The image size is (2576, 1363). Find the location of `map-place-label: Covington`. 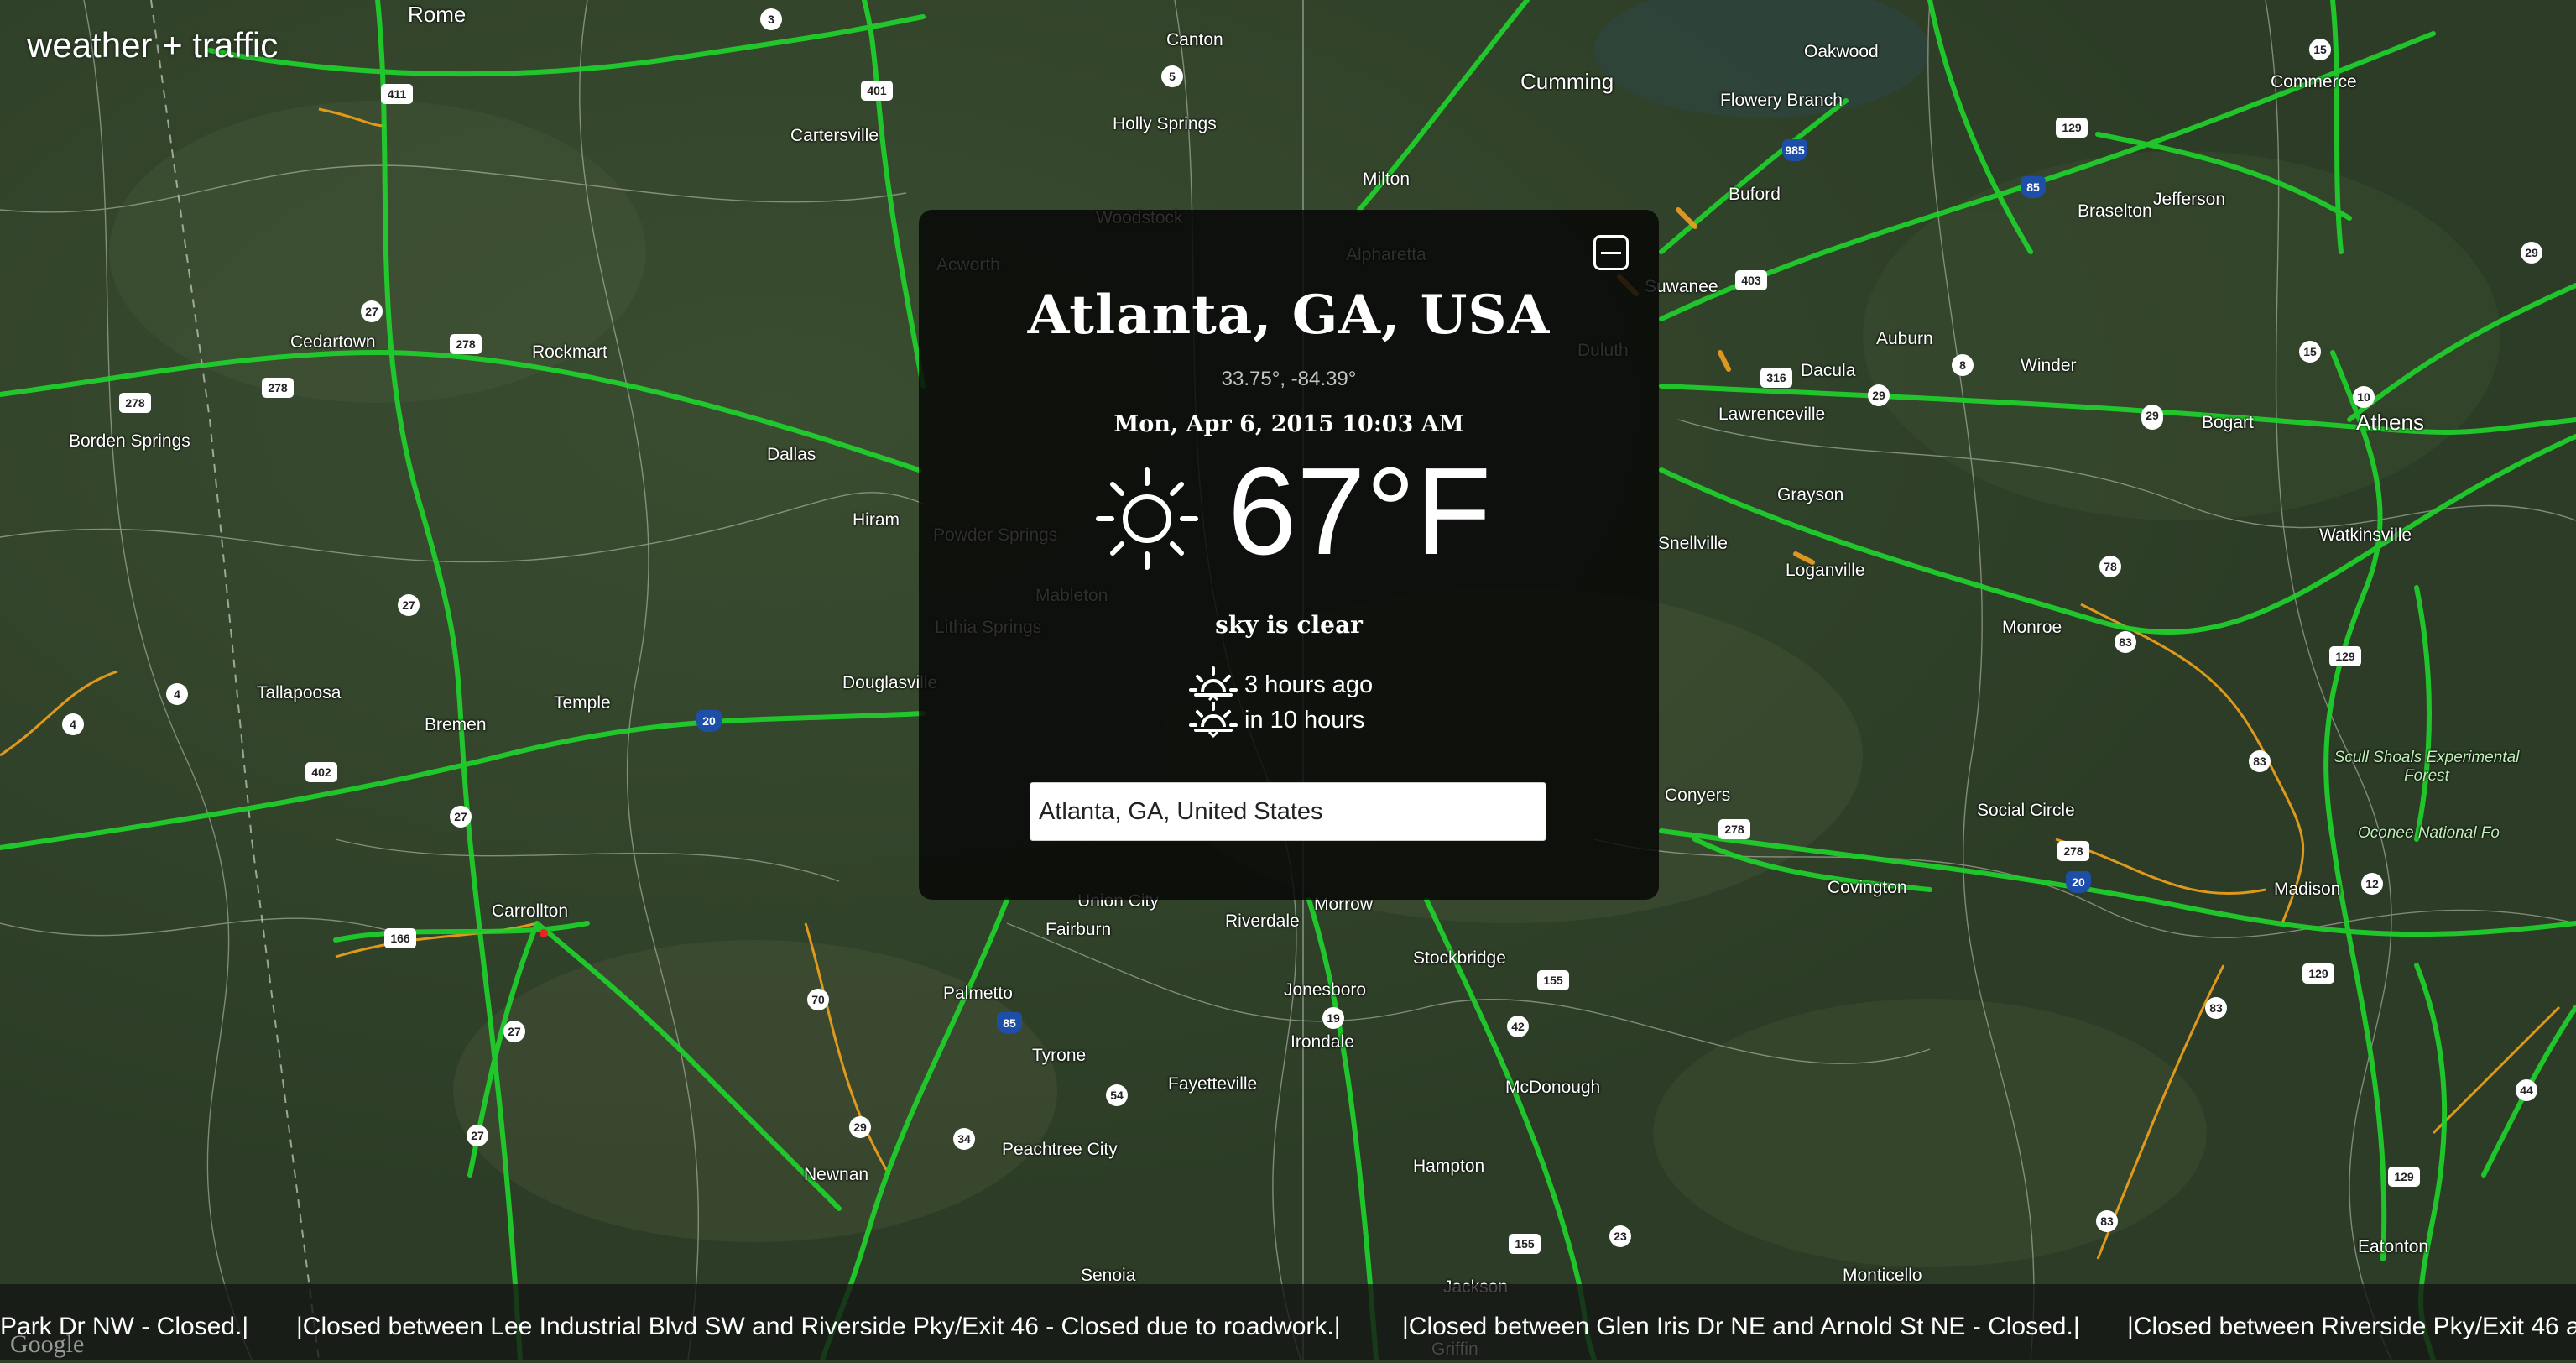

map-place-label: Covington is located at coordinates (1867, 887).